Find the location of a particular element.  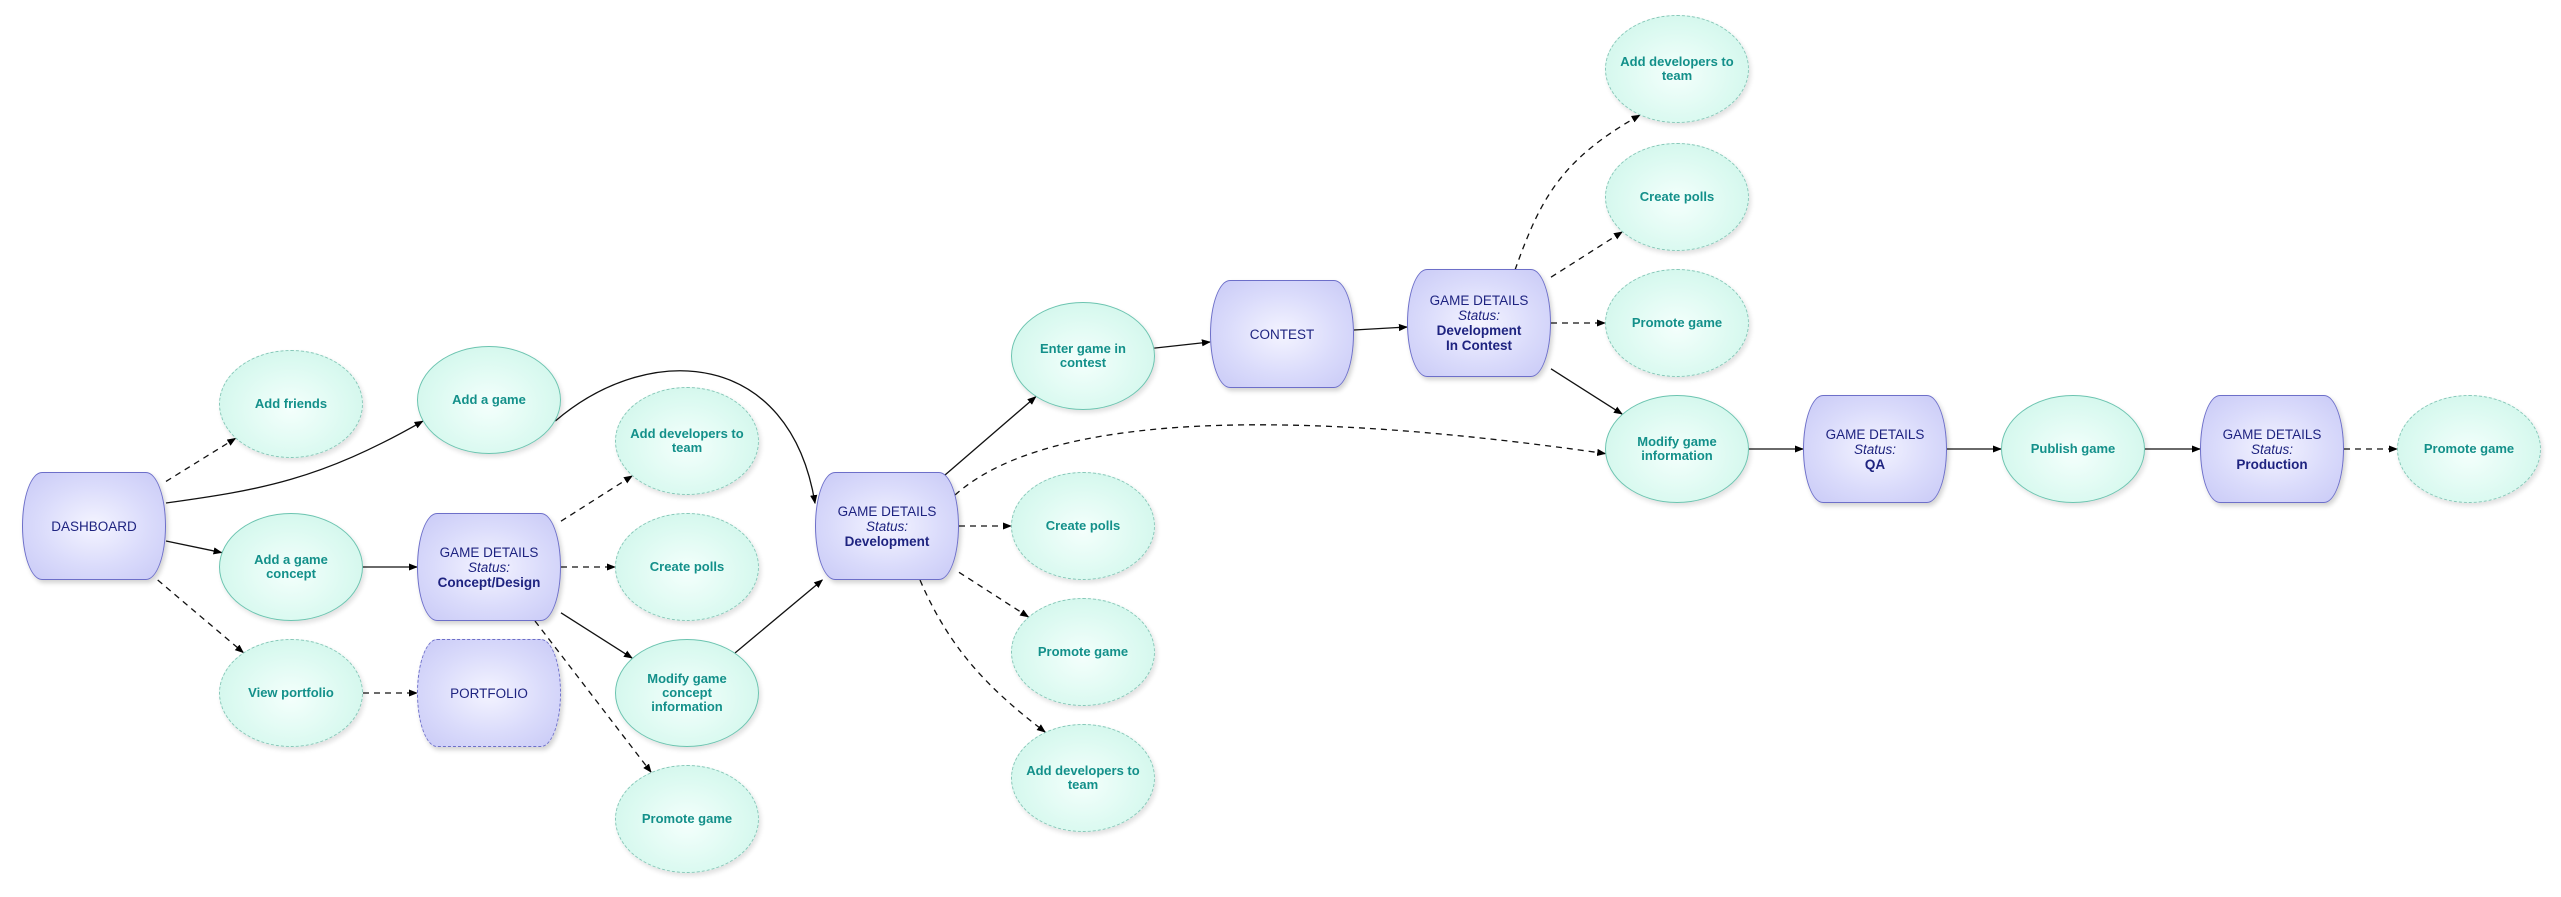

contest-node: CONTEST is located at coordinates (1282, 334).